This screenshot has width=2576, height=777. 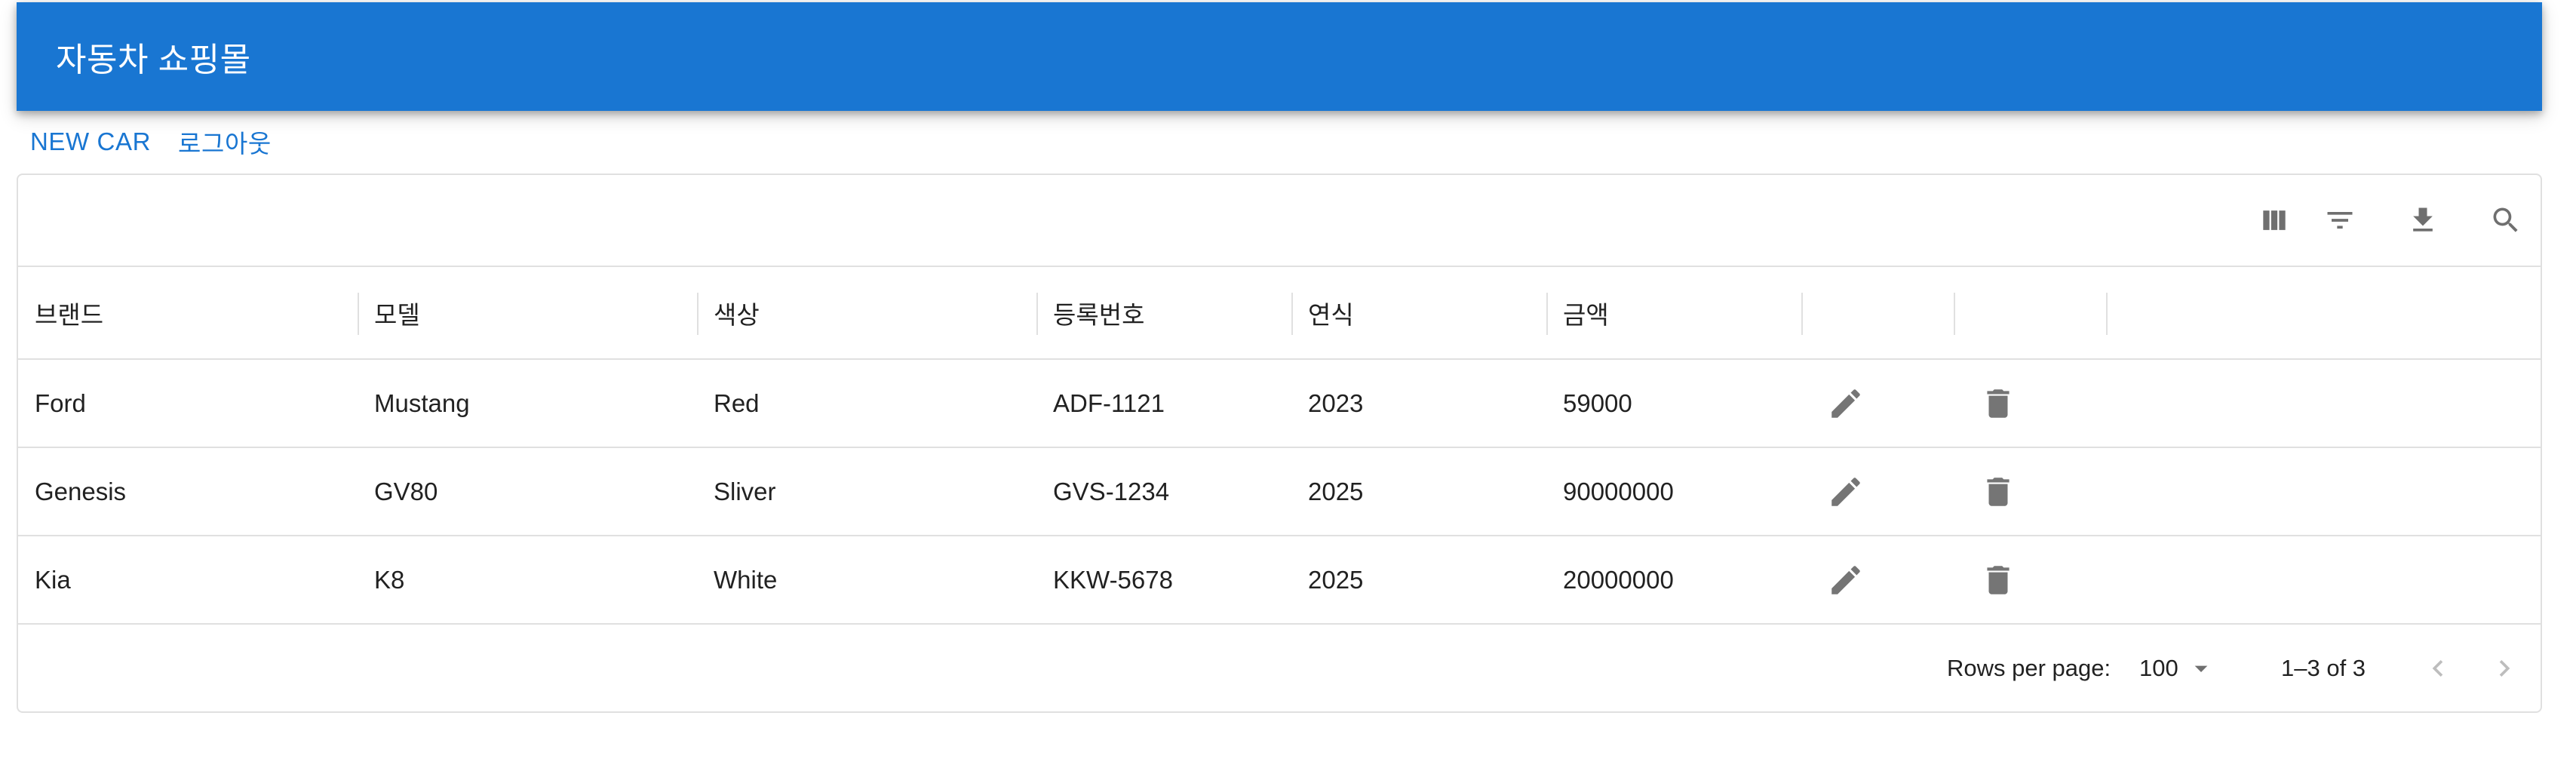 I want to click on previous-page-button, so click(x=2438, y=668).